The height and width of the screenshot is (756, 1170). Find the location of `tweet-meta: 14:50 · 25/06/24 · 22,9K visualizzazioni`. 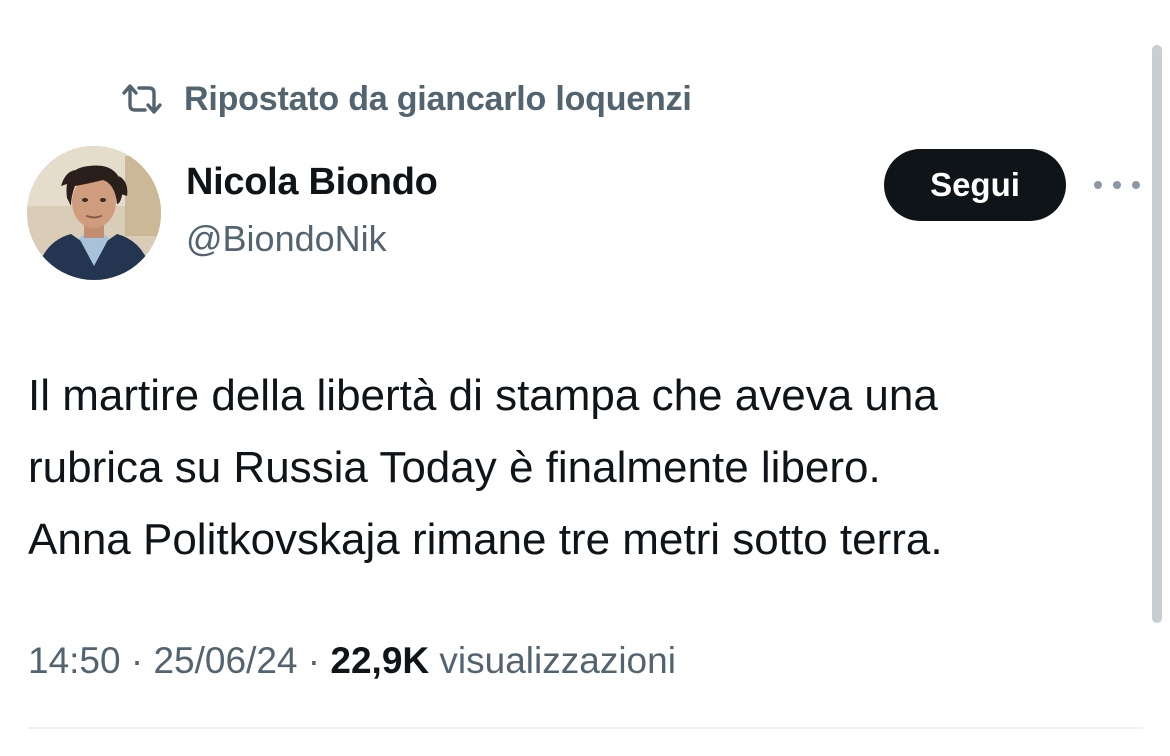

tweet-meta: 14:50 · 25/06/24 · 22,9K visualizzazioni is located at coordinates (352, 661).